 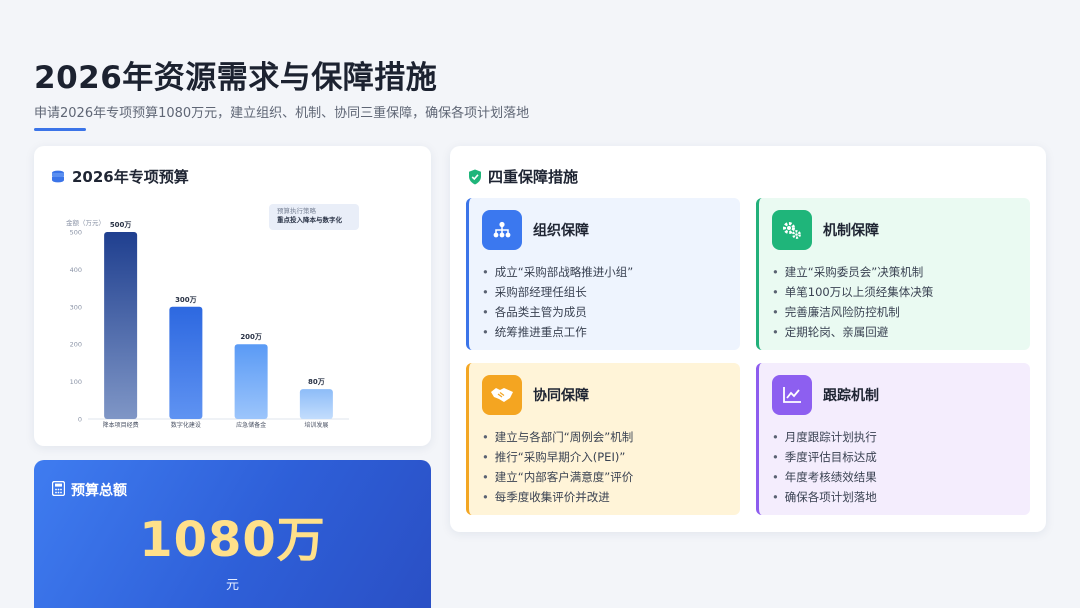 What do you see at coordinates (557, 292) in the screenshot?
I see `list-item: 采购部经理任组长` at bounding box center [557, 292].